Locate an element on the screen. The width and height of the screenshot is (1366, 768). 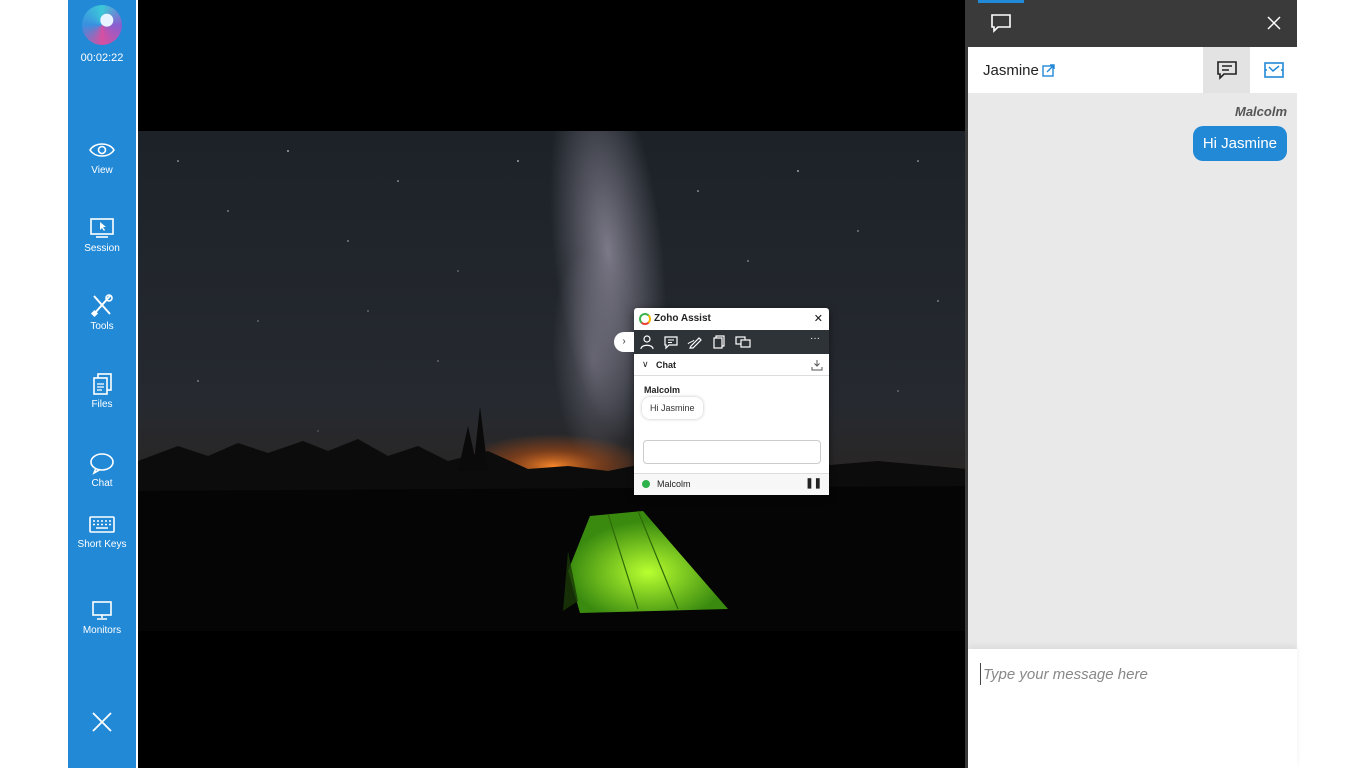
sidebar-item-label: Session is located at coordinates (102, 248).